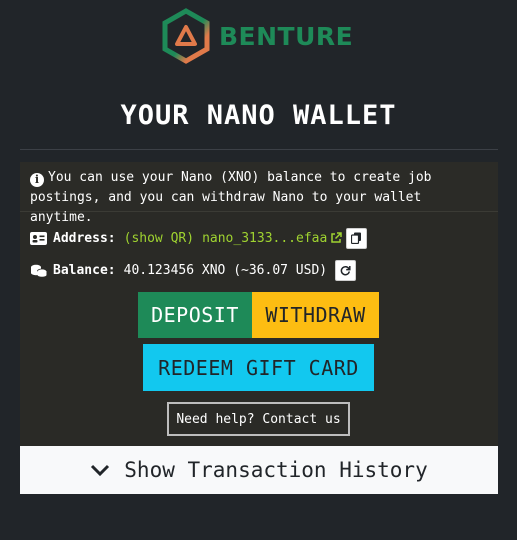 This screenshot has height=540, width=517. What do you see at coordinates (258, 419) in the screenshot?
I see `contact-help-button: Need help? Contact us` at bounding box center [258, 419].